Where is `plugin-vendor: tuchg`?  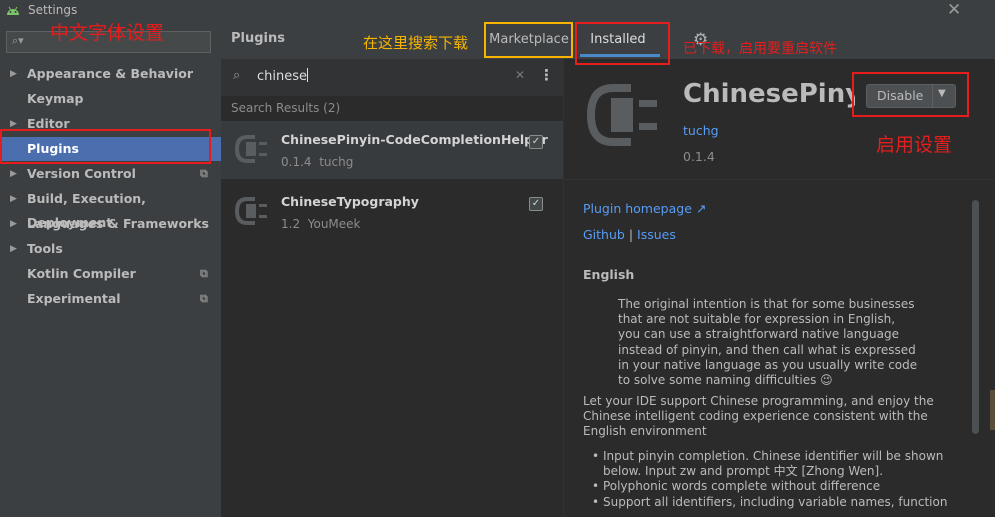
plugin-vendor: tuchg is located at coordinates (336, 162).